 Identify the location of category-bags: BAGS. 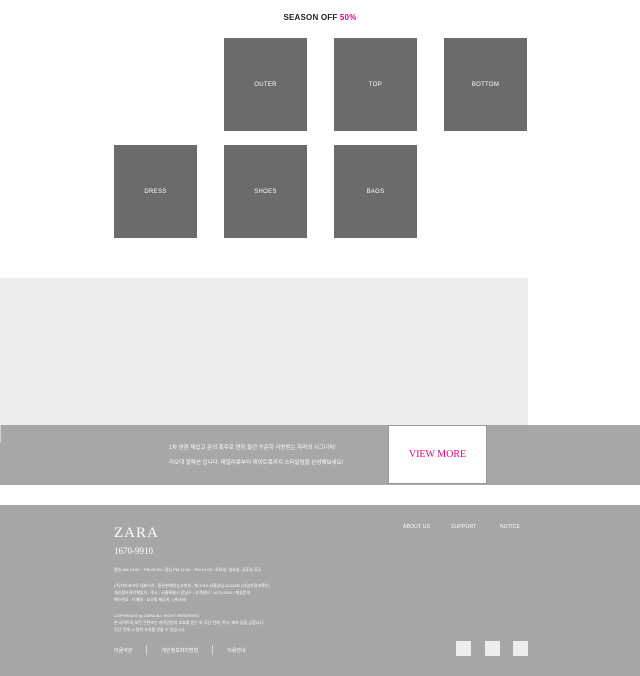
(375, 191).